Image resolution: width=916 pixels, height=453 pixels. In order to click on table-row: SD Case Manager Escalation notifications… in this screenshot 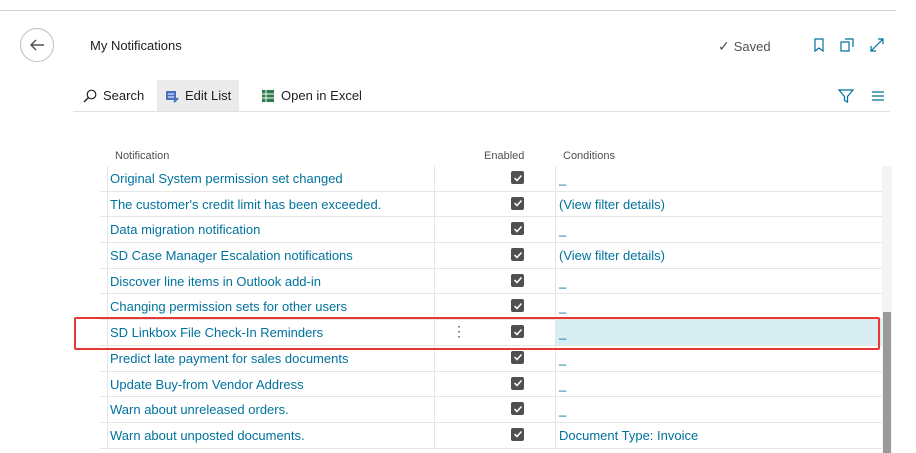, I will do `click(491, 256)`.